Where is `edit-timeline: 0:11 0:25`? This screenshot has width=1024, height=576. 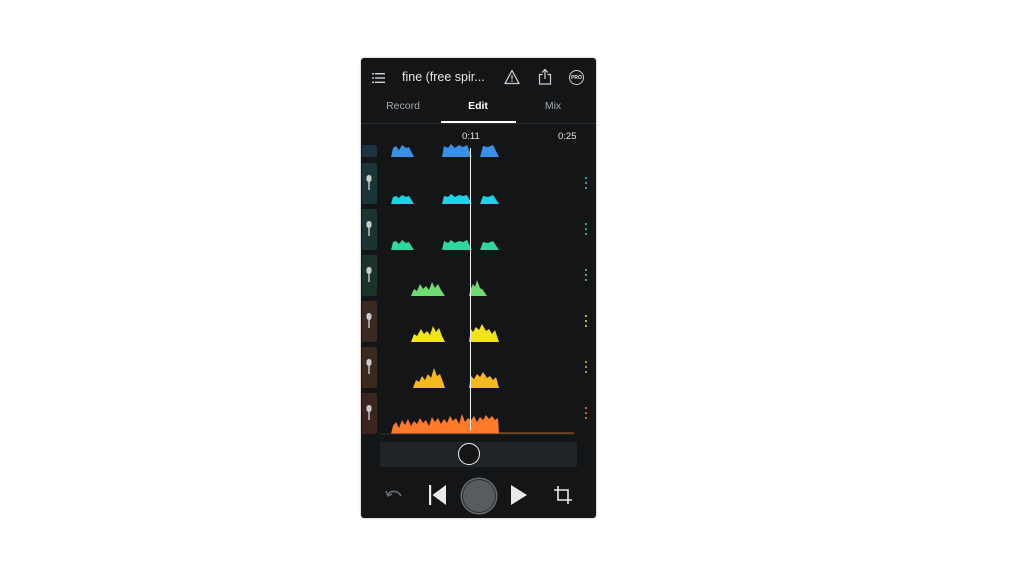
edit-timeline: 0:11 0:25 is located at coordinates (478, 280).